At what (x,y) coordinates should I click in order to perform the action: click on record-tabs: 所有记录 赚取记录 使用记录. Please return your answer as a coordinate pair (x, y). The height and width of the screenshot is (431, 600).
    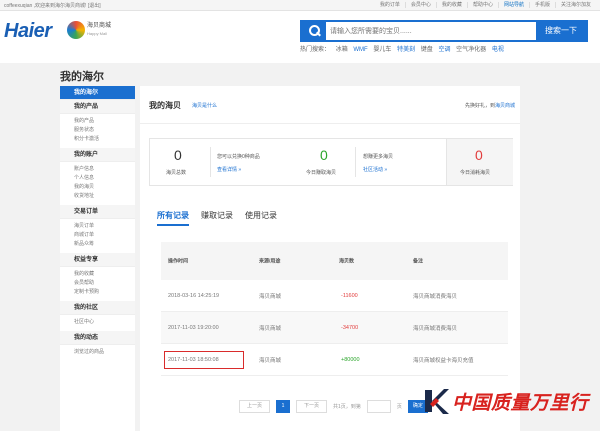
    Looking at the image, I should click on (217, 218).